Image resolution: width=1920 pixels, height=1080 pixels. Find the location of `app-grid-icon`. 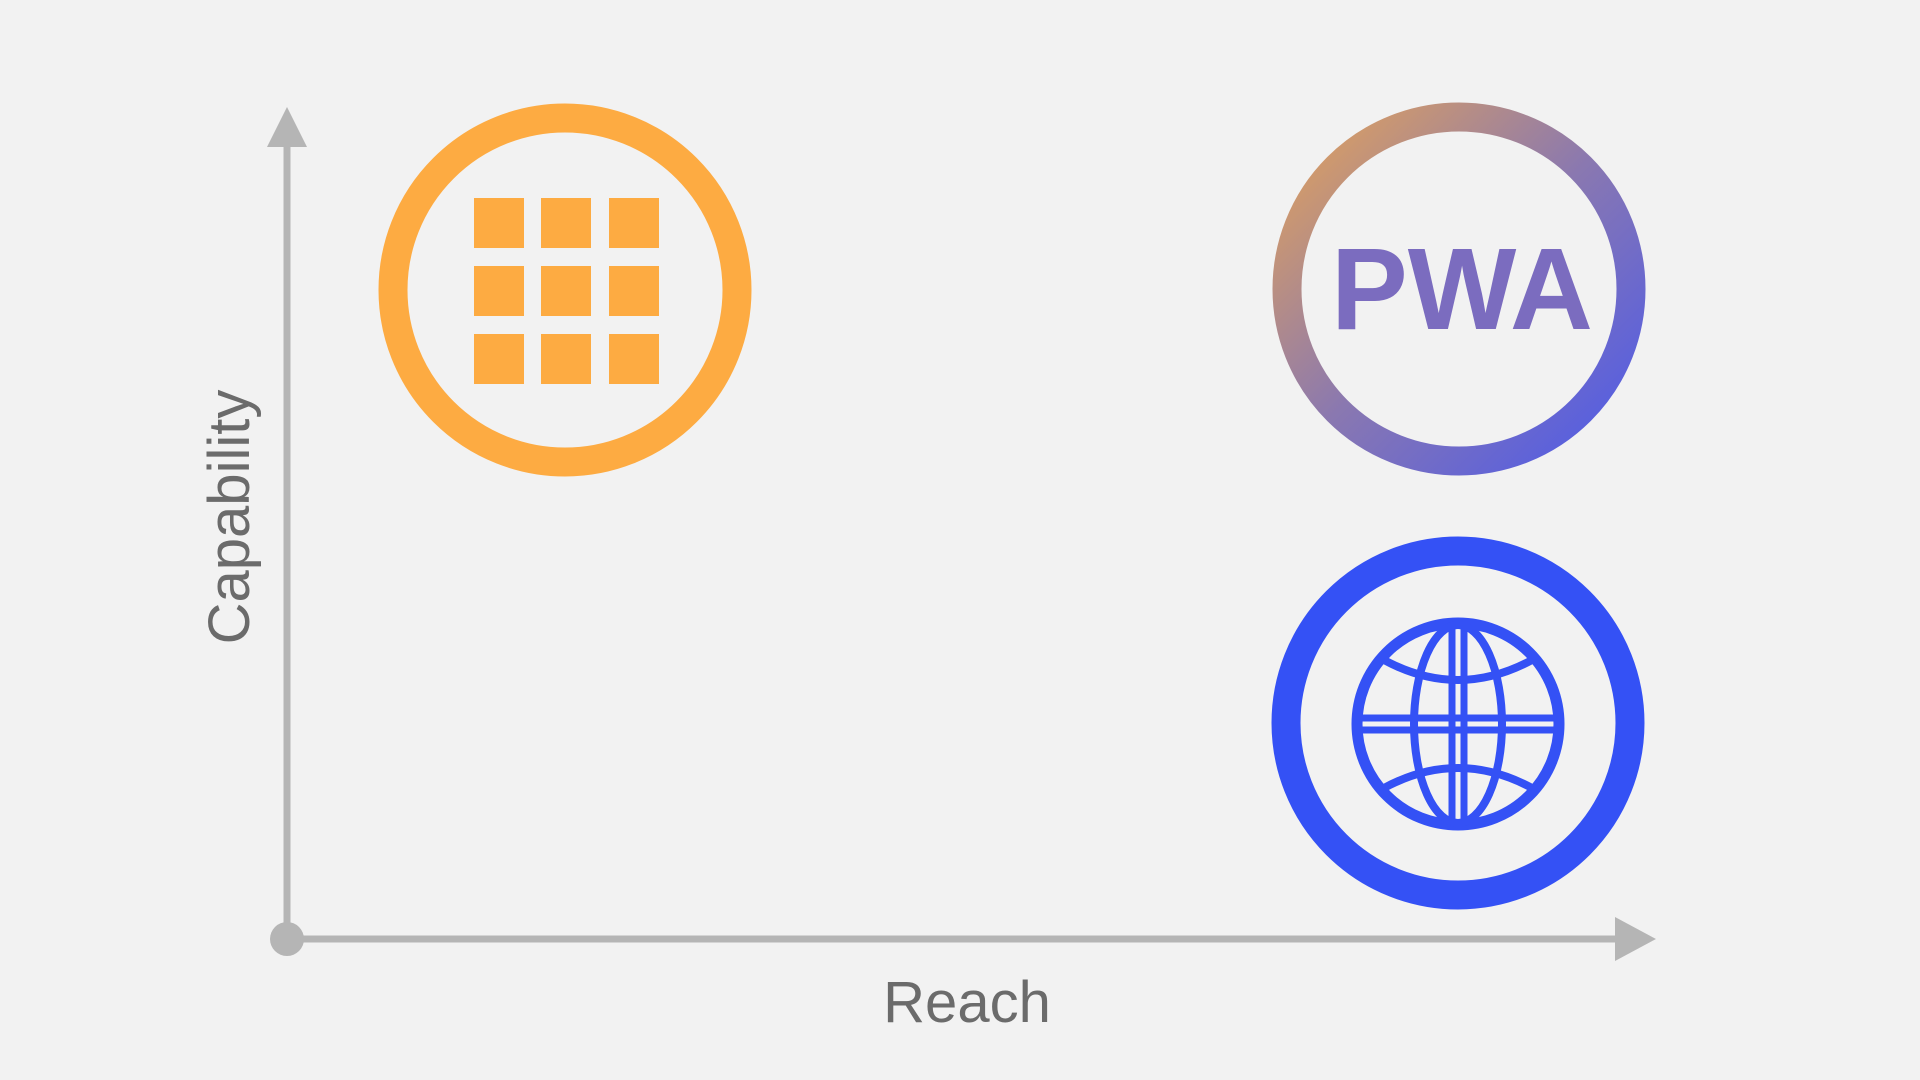

app-grid-icon is located at coordinates (566, 291).